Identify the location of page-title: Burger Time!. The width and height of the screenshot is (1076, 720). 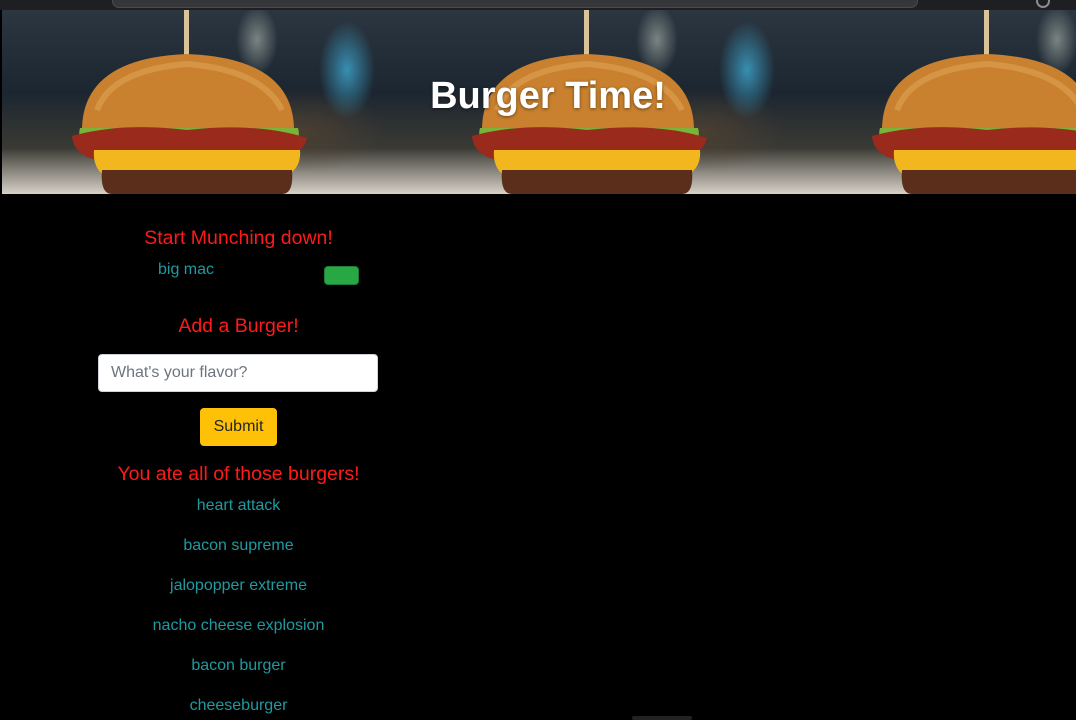
(548, 95).